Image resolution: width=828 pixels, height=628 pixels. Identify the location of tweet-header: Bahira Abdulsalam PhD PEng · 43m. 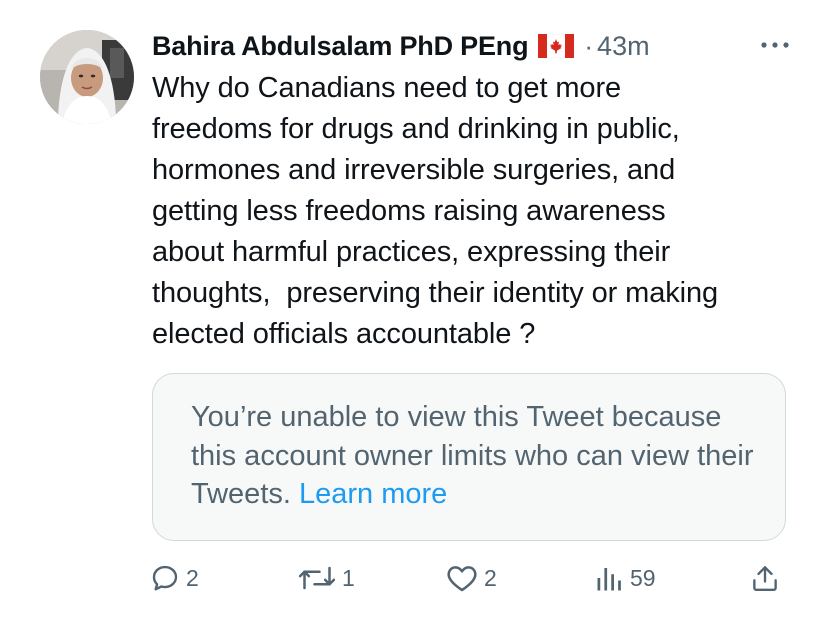
(477, 46).